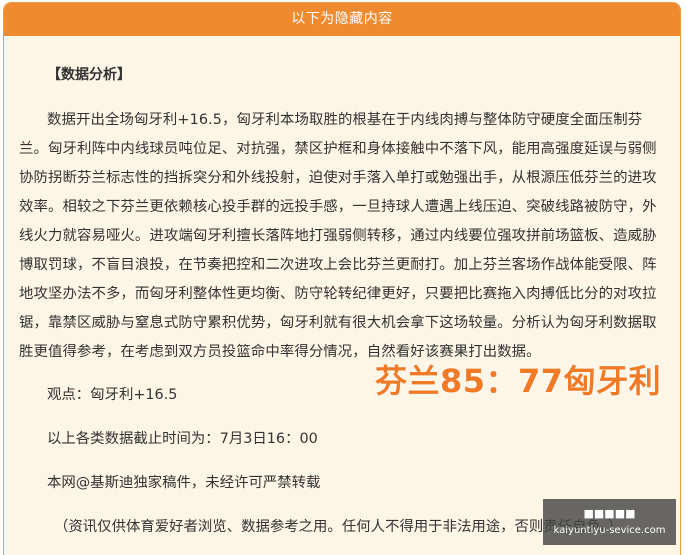  I want to click on watermark-url: kaiyuntiyu-sevice.com, so click(609, 530).